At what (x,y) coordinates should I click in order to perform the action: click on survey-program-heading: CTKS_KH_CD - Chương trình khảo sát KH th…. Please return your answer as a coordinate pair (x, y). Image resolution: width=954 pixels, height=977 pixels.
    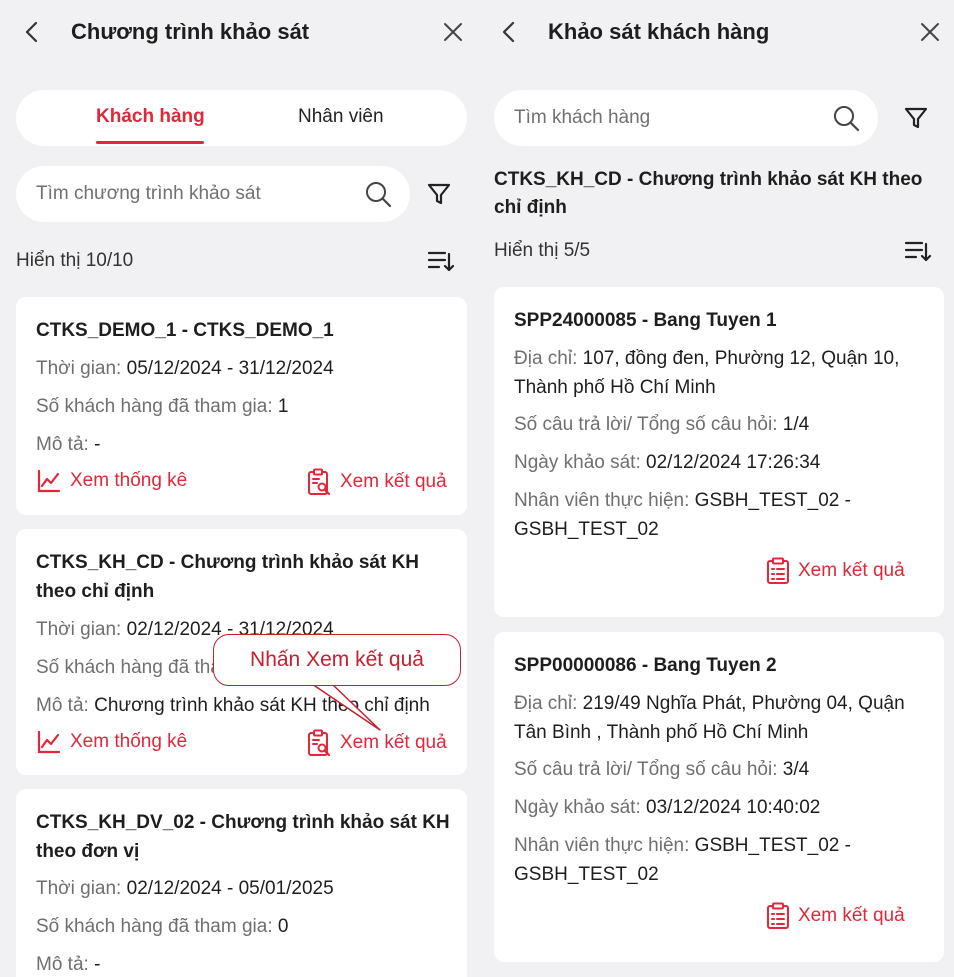
    Looking at the image, I should click on (714, 194).